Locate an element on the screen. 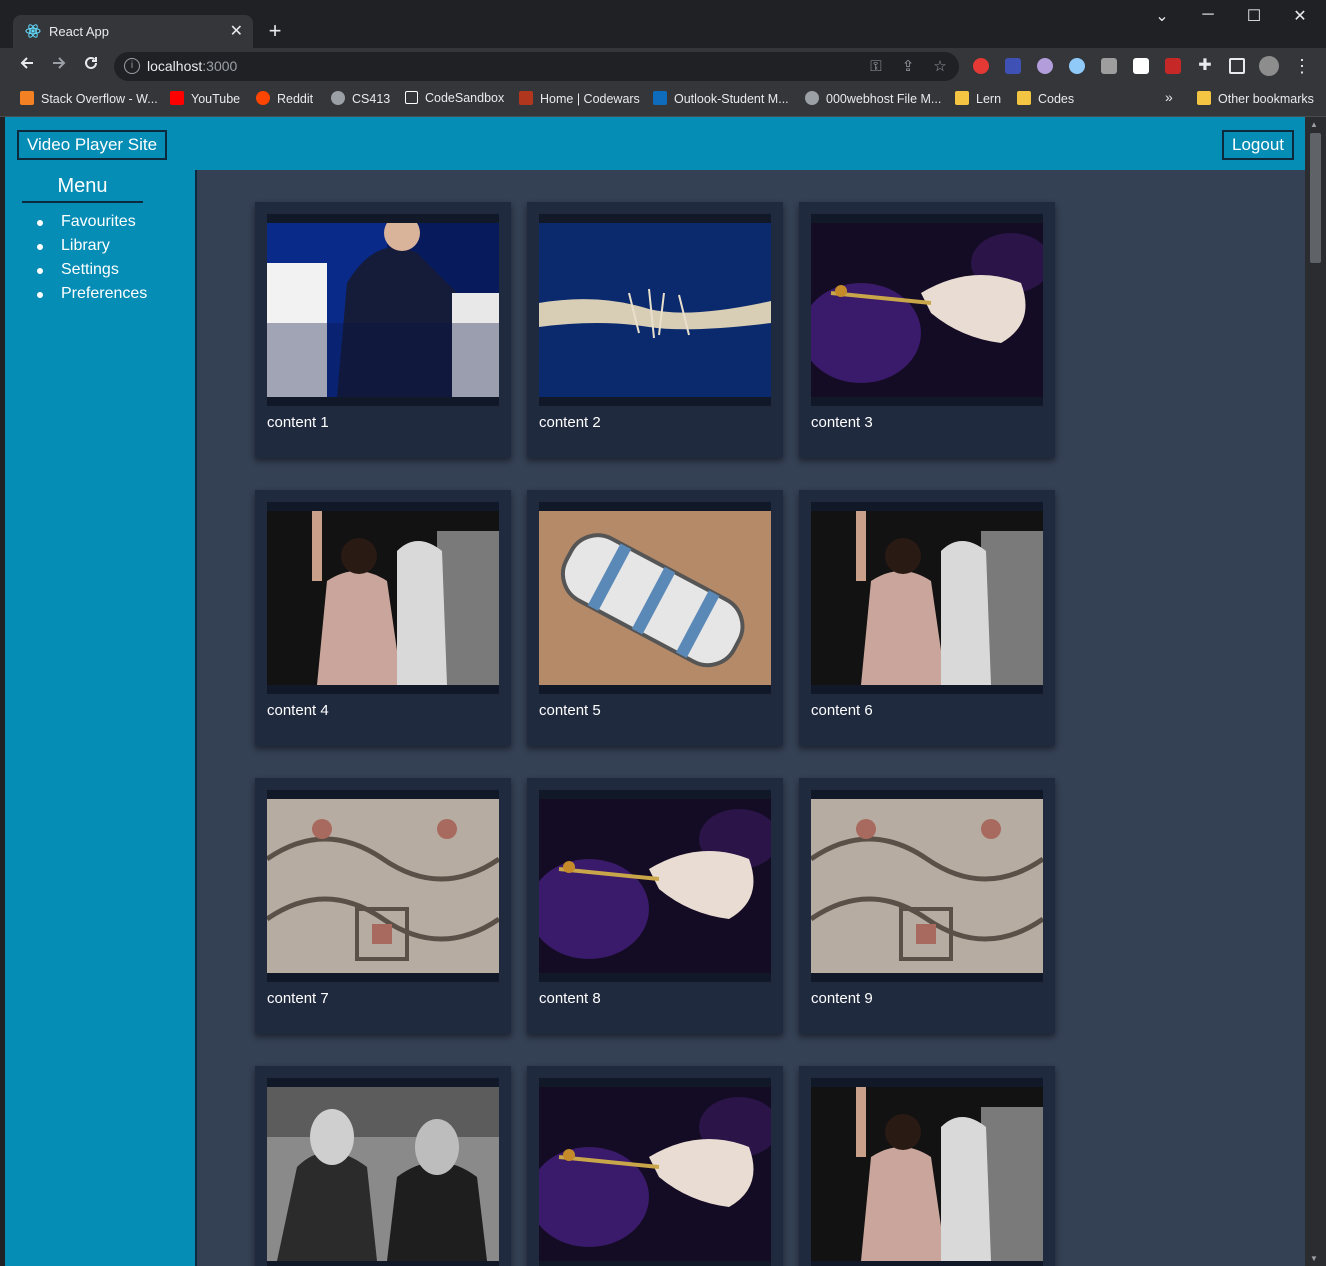  more-menu-icon: ⋮ is located at coordinates (1302, 66).